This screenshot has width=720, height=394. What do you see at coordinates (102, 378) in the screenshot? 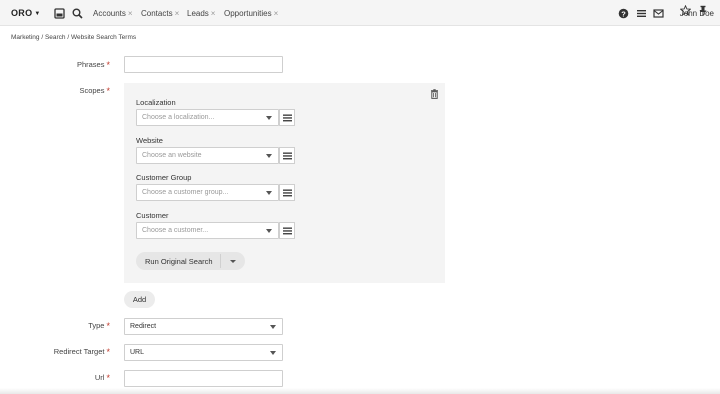
I see `url-label: Url *` at bounding box center [102, 378].